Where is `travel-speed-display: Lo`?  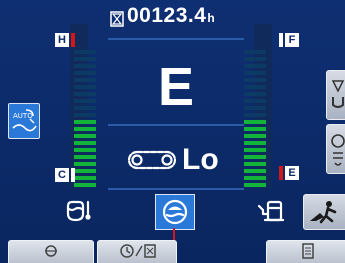 travel-speed-display: Lo is located at coordinates (186, 160).